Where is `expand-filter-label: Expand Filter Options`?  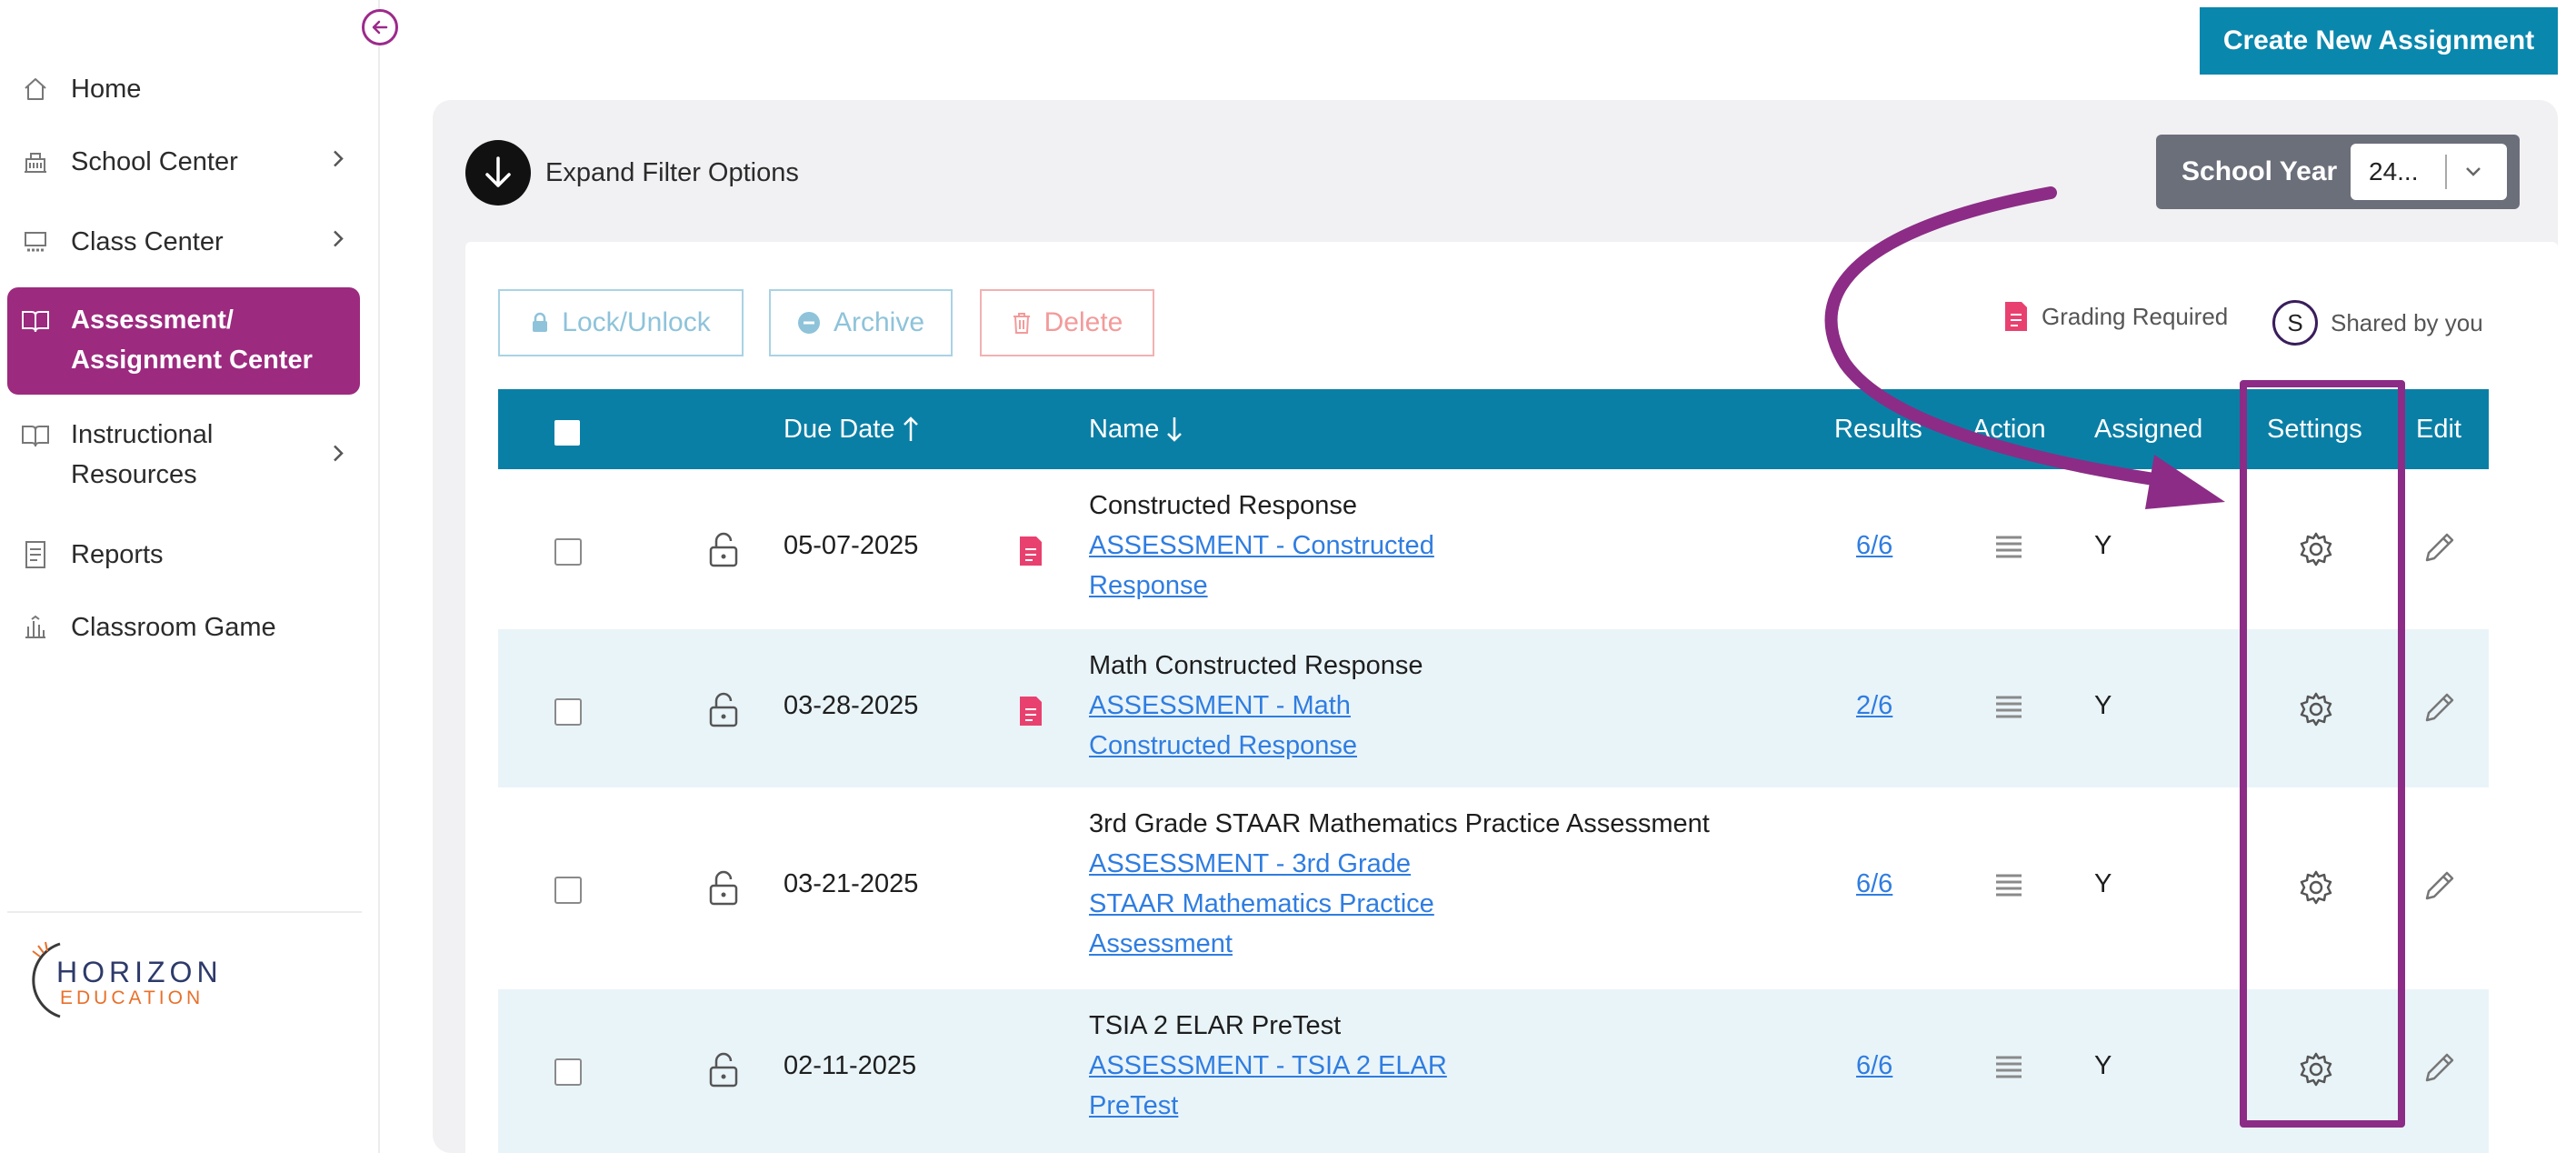
expand-filter-label: Expand Filter Options is located at coordinates (672, 172).